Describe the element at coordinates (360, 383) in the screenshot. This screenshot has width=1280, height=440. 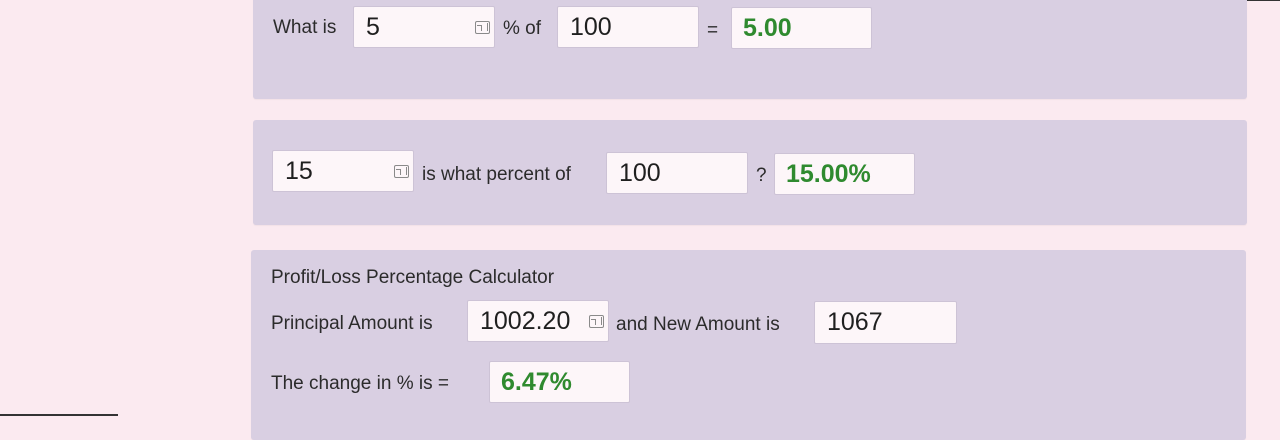
I see `change-percent-label: The change in % is =` at that location.